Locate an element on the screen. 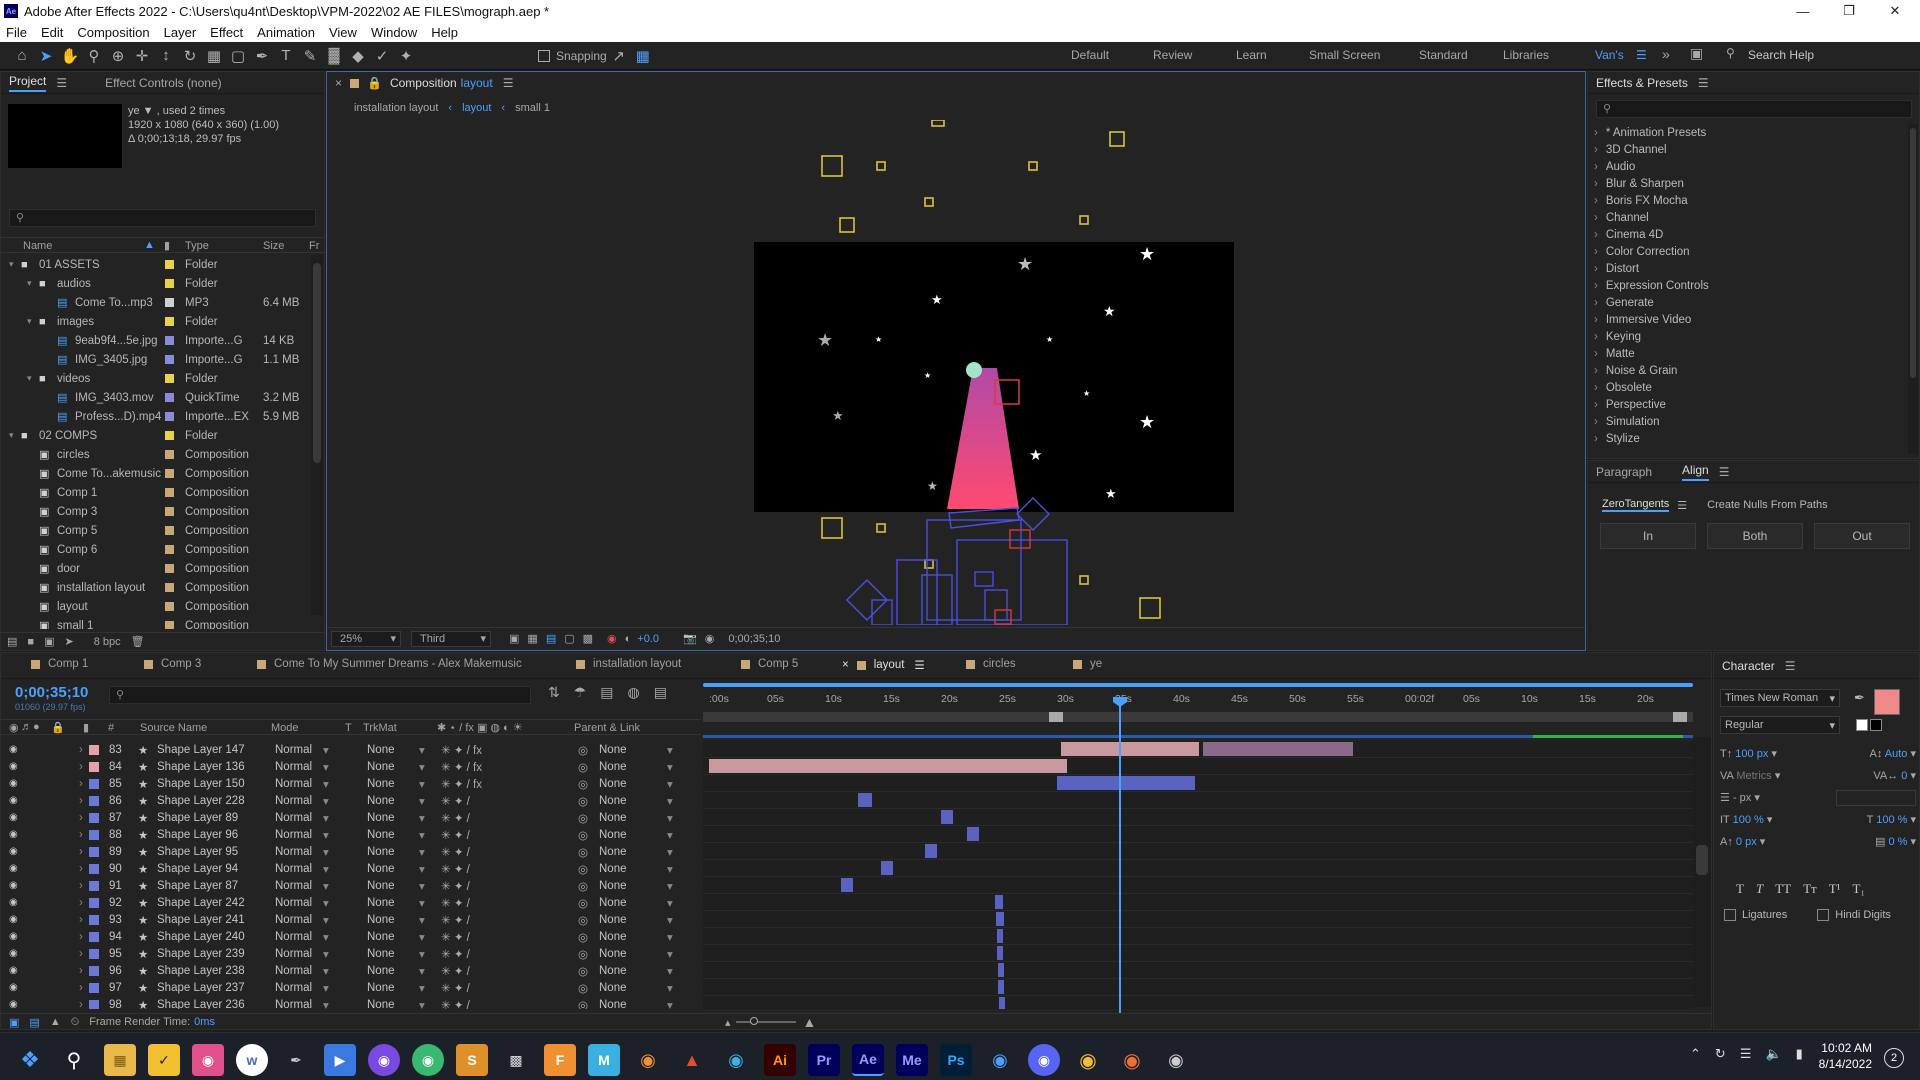 The image size is (1920, 1080). bpc-label: 8 bpc is located at coordinates (107, 642).